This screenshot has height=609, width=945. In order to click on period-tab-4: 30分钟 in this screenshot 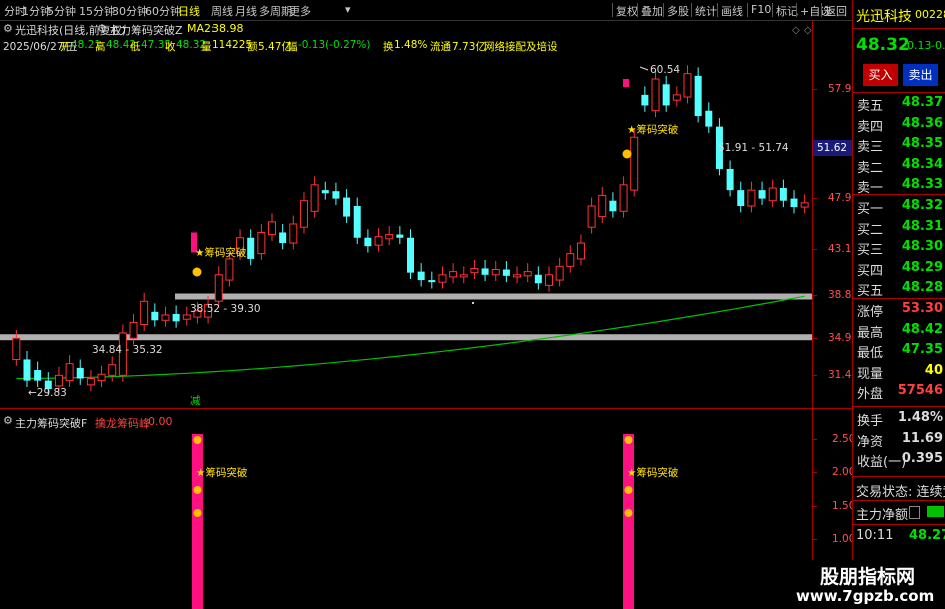, I will do `click(130, 11)`.